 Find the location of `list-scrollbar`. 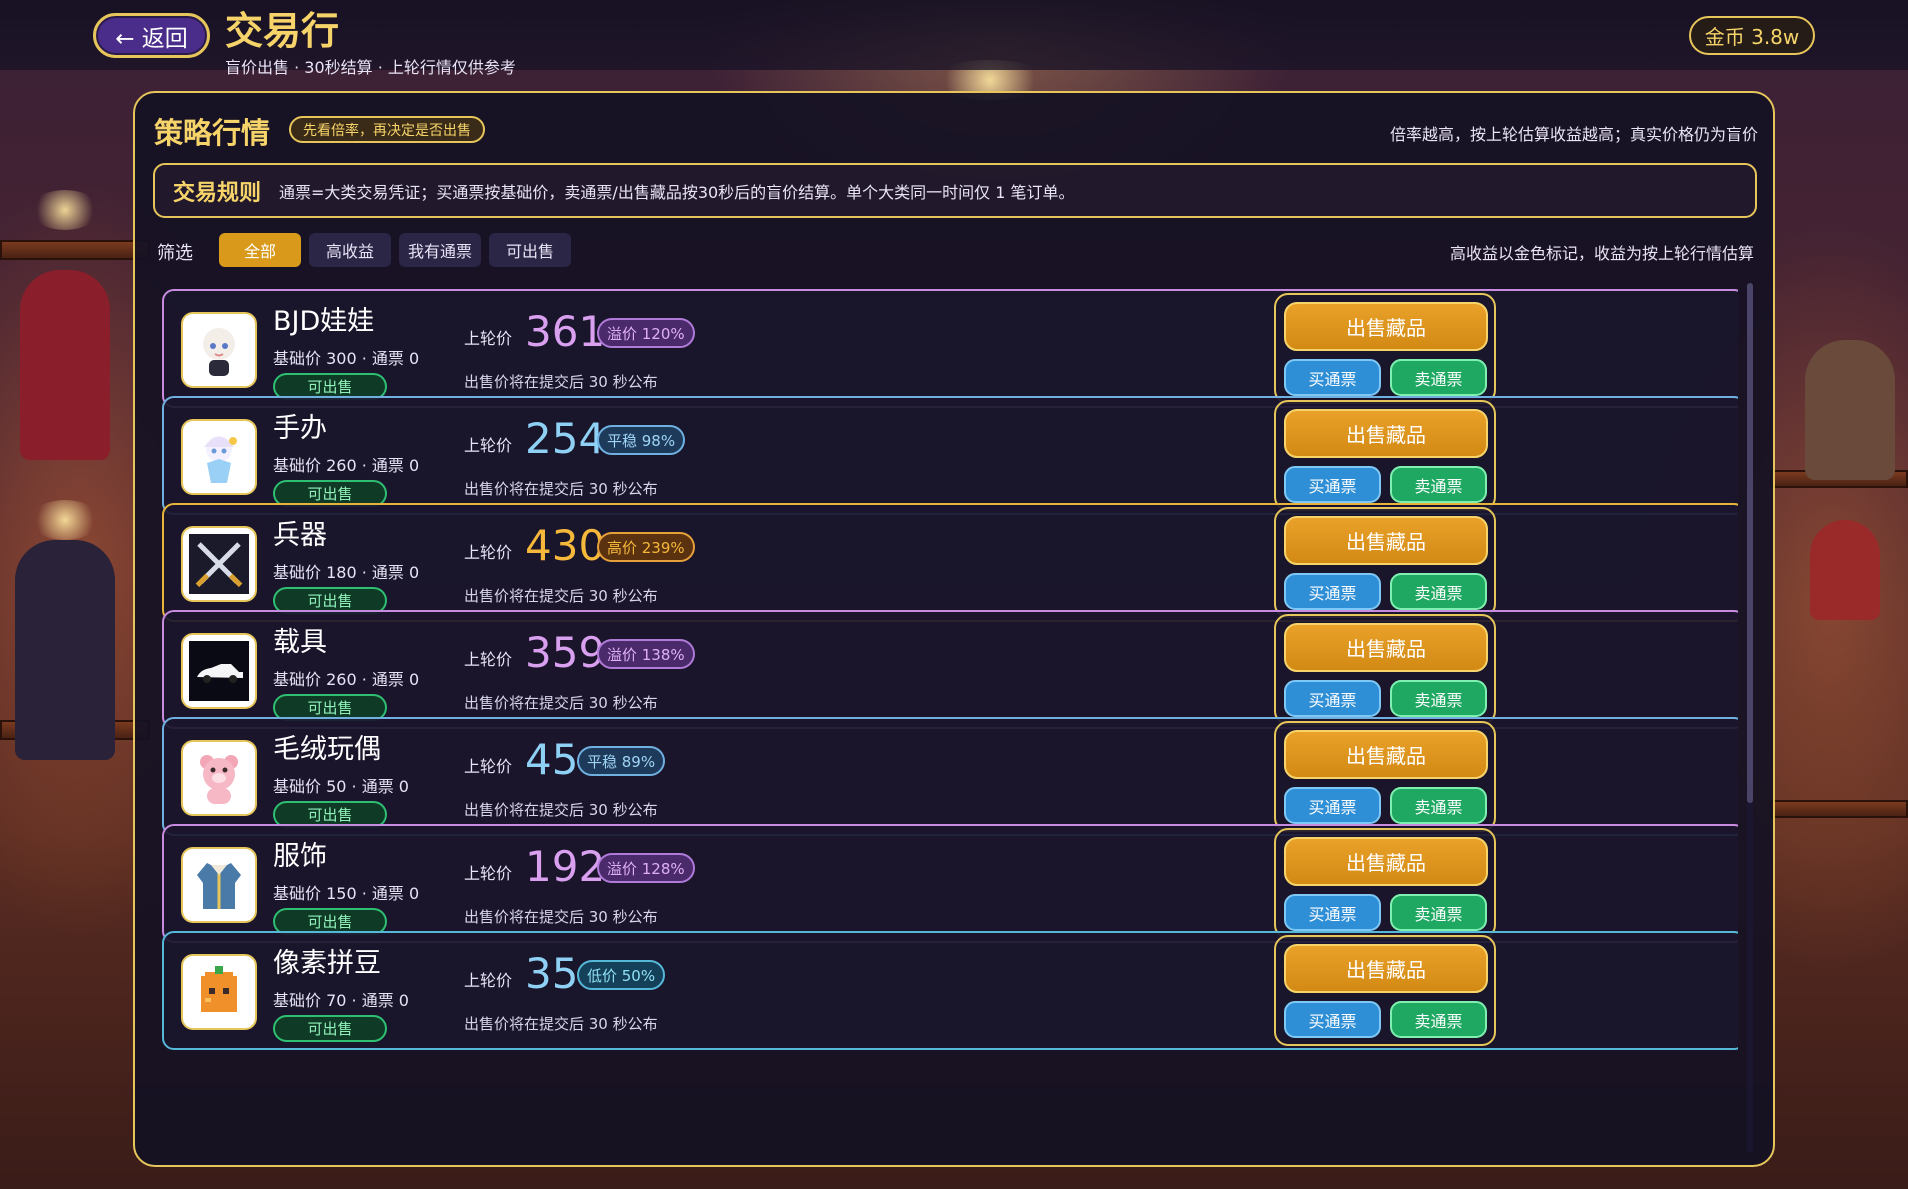

list-scrollbar is located at coordinates (1750, 718).